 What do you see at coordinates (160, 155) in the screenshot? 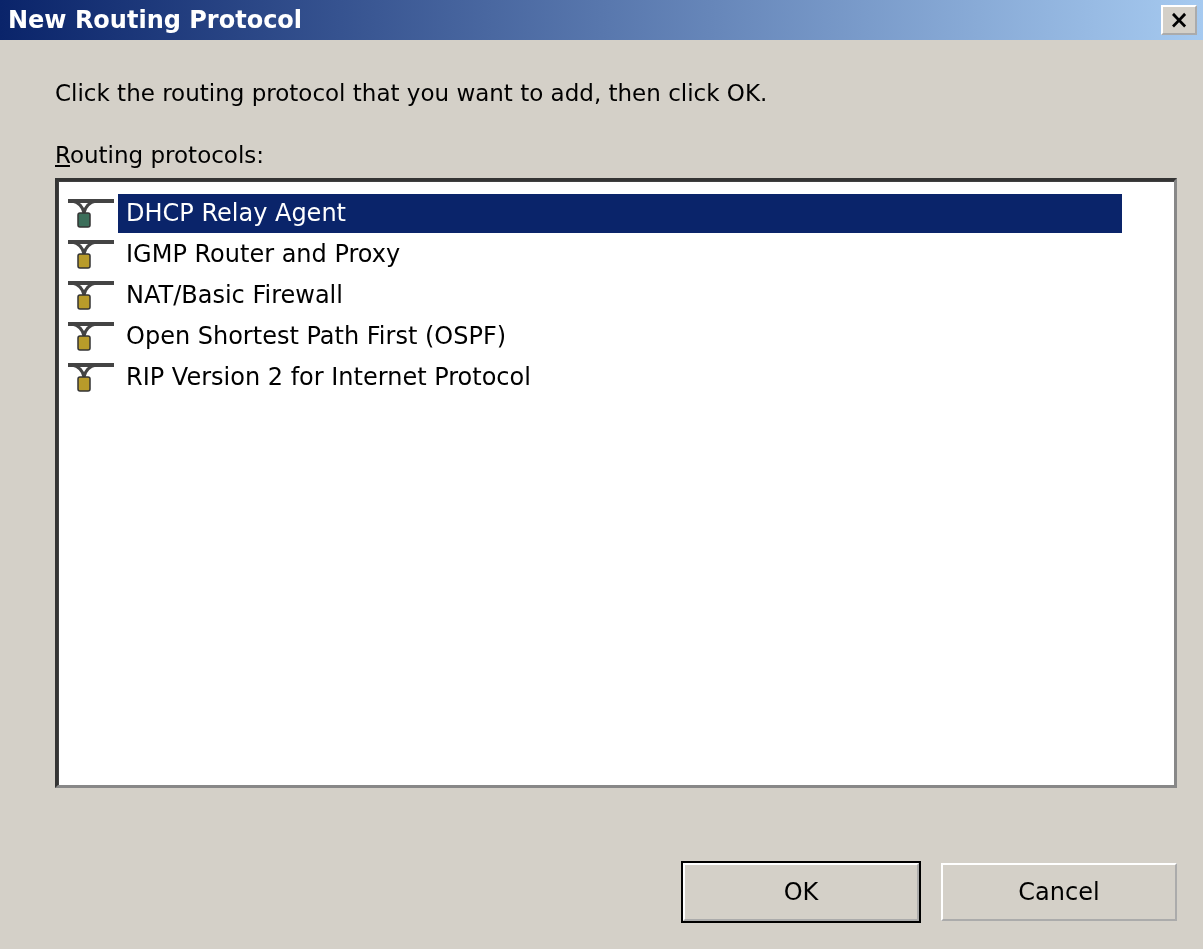
I see `list-label: Routing protocols:` at bounding box center [160, 155].